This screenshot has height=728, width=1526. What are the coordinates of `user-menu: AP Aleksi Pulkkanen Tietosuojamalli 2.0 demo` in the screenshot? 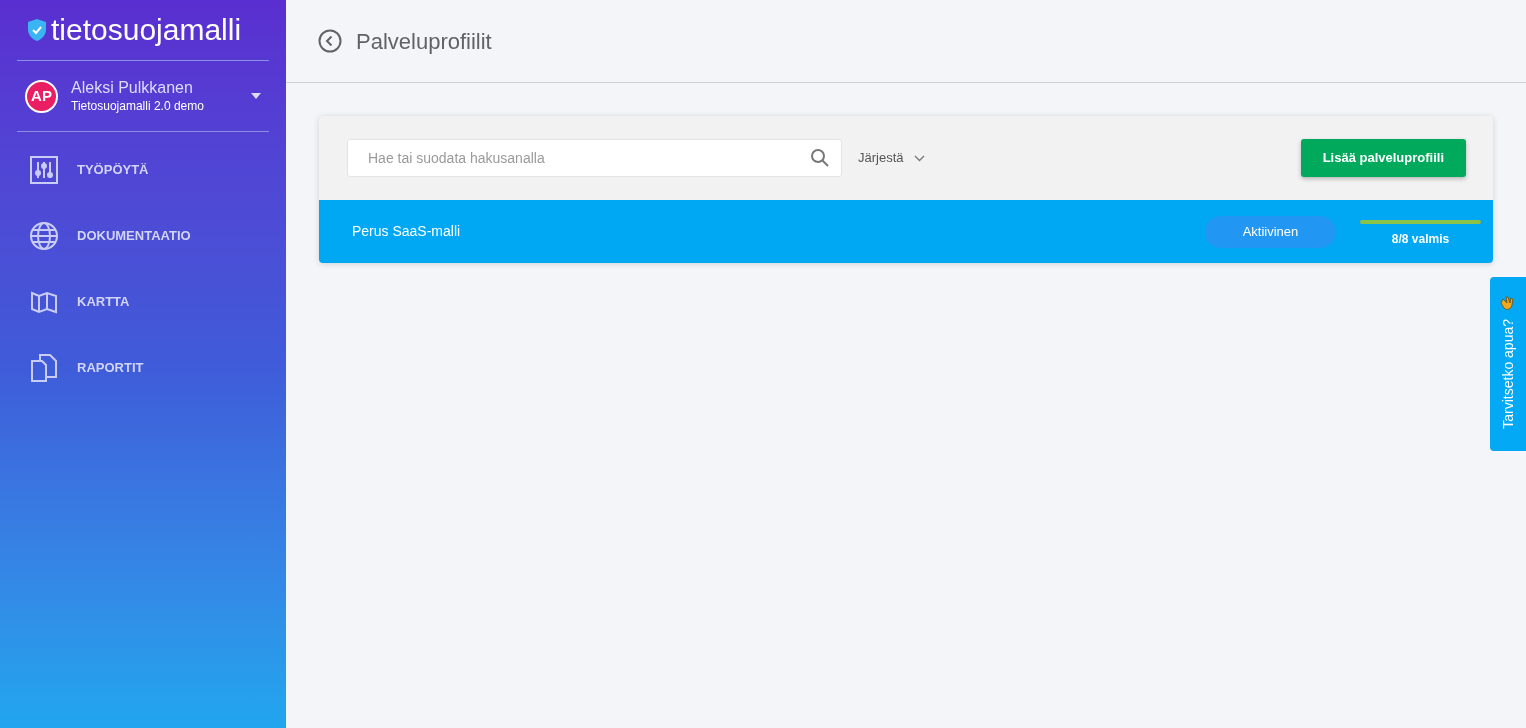 It's located at (143, 96).